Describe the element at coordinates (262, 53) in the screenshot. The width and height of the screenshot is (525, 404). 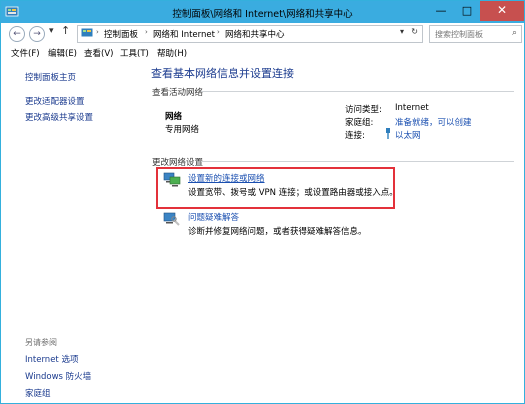
I see `menu-bar: 文件(F) 编辑(E) 查看(V) 工具(T) 帮助(H)` at that location.